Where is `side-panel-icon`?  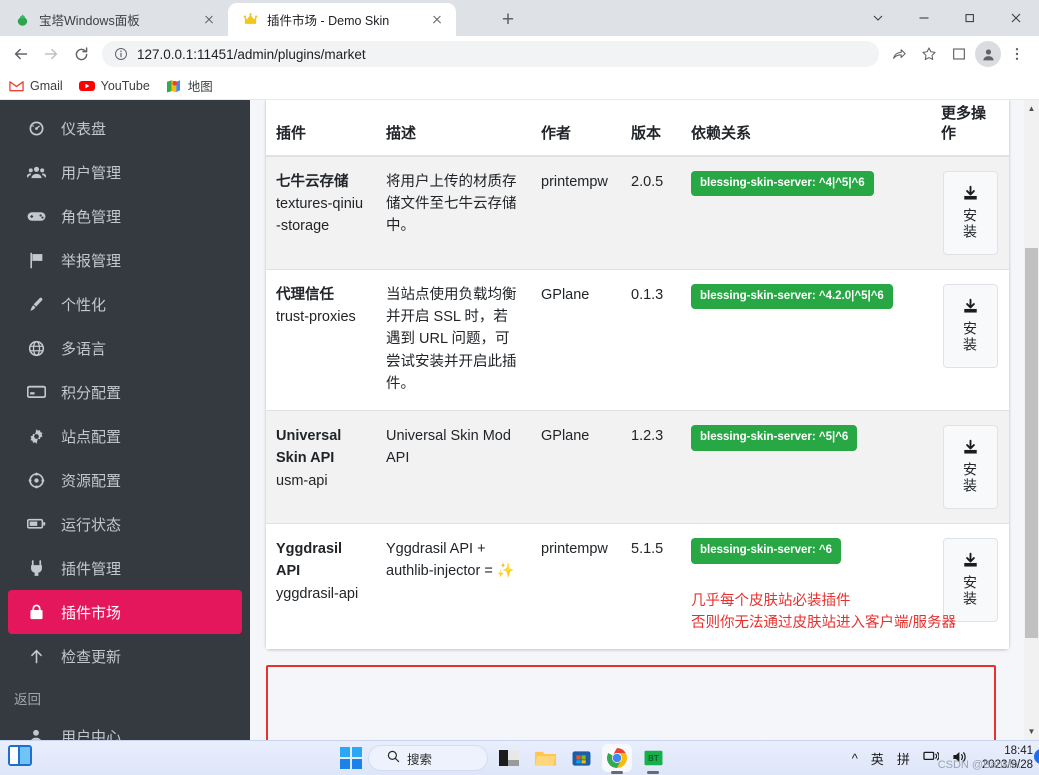
side-panel-icon is located at coordinates (959, 54).